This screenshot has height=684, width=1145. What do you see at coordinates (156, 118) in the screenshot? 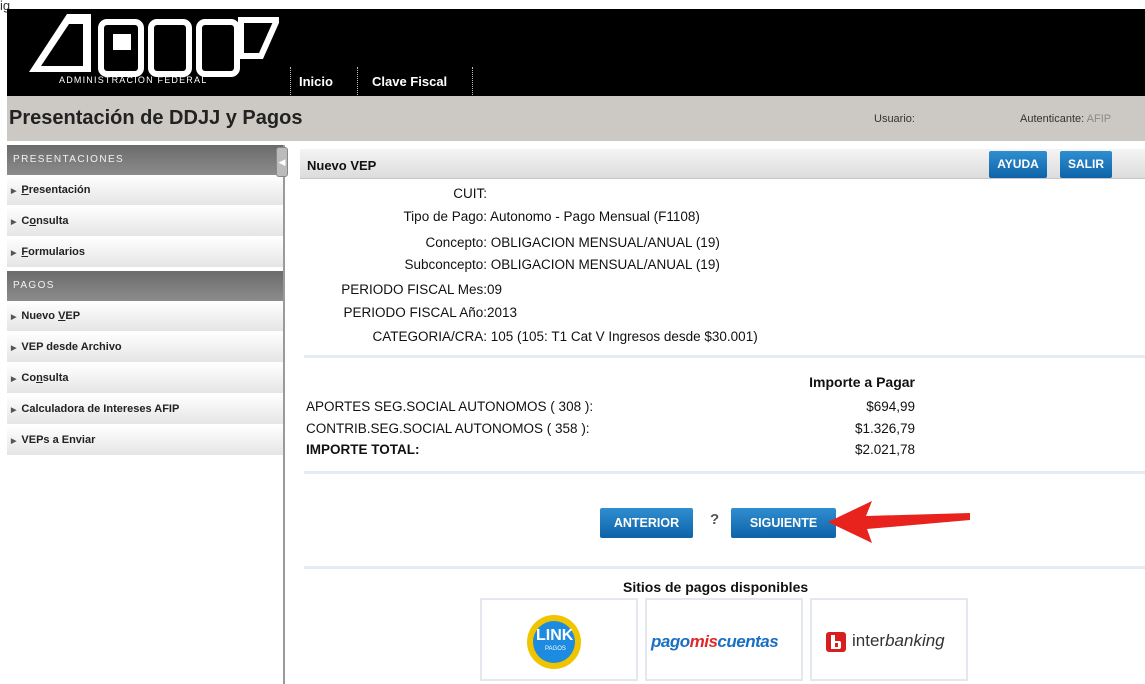
I see `page-title: Presentación de DDJJ y Pagos` at bounding box center [156, 118].